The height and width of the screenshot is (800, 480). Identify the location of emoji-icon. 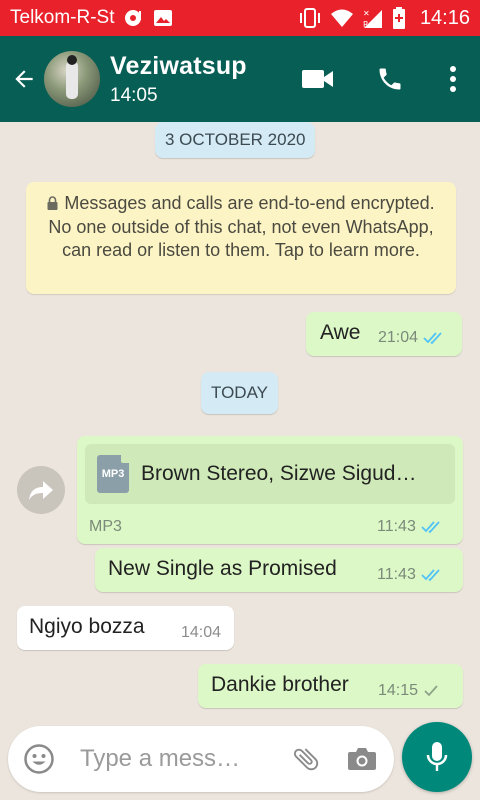
(39, 759).